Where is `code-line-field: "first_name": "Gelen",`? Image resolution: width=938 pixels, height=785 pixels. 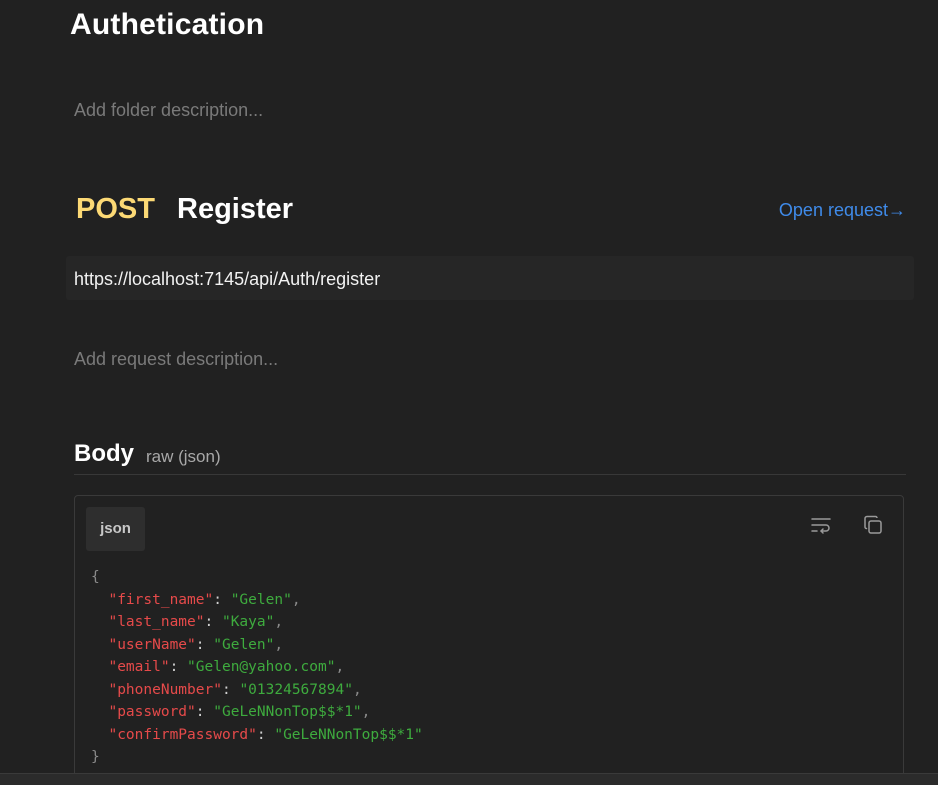
code-line-field: "first_name": "Gelen", is located at coordinates (204, 599).